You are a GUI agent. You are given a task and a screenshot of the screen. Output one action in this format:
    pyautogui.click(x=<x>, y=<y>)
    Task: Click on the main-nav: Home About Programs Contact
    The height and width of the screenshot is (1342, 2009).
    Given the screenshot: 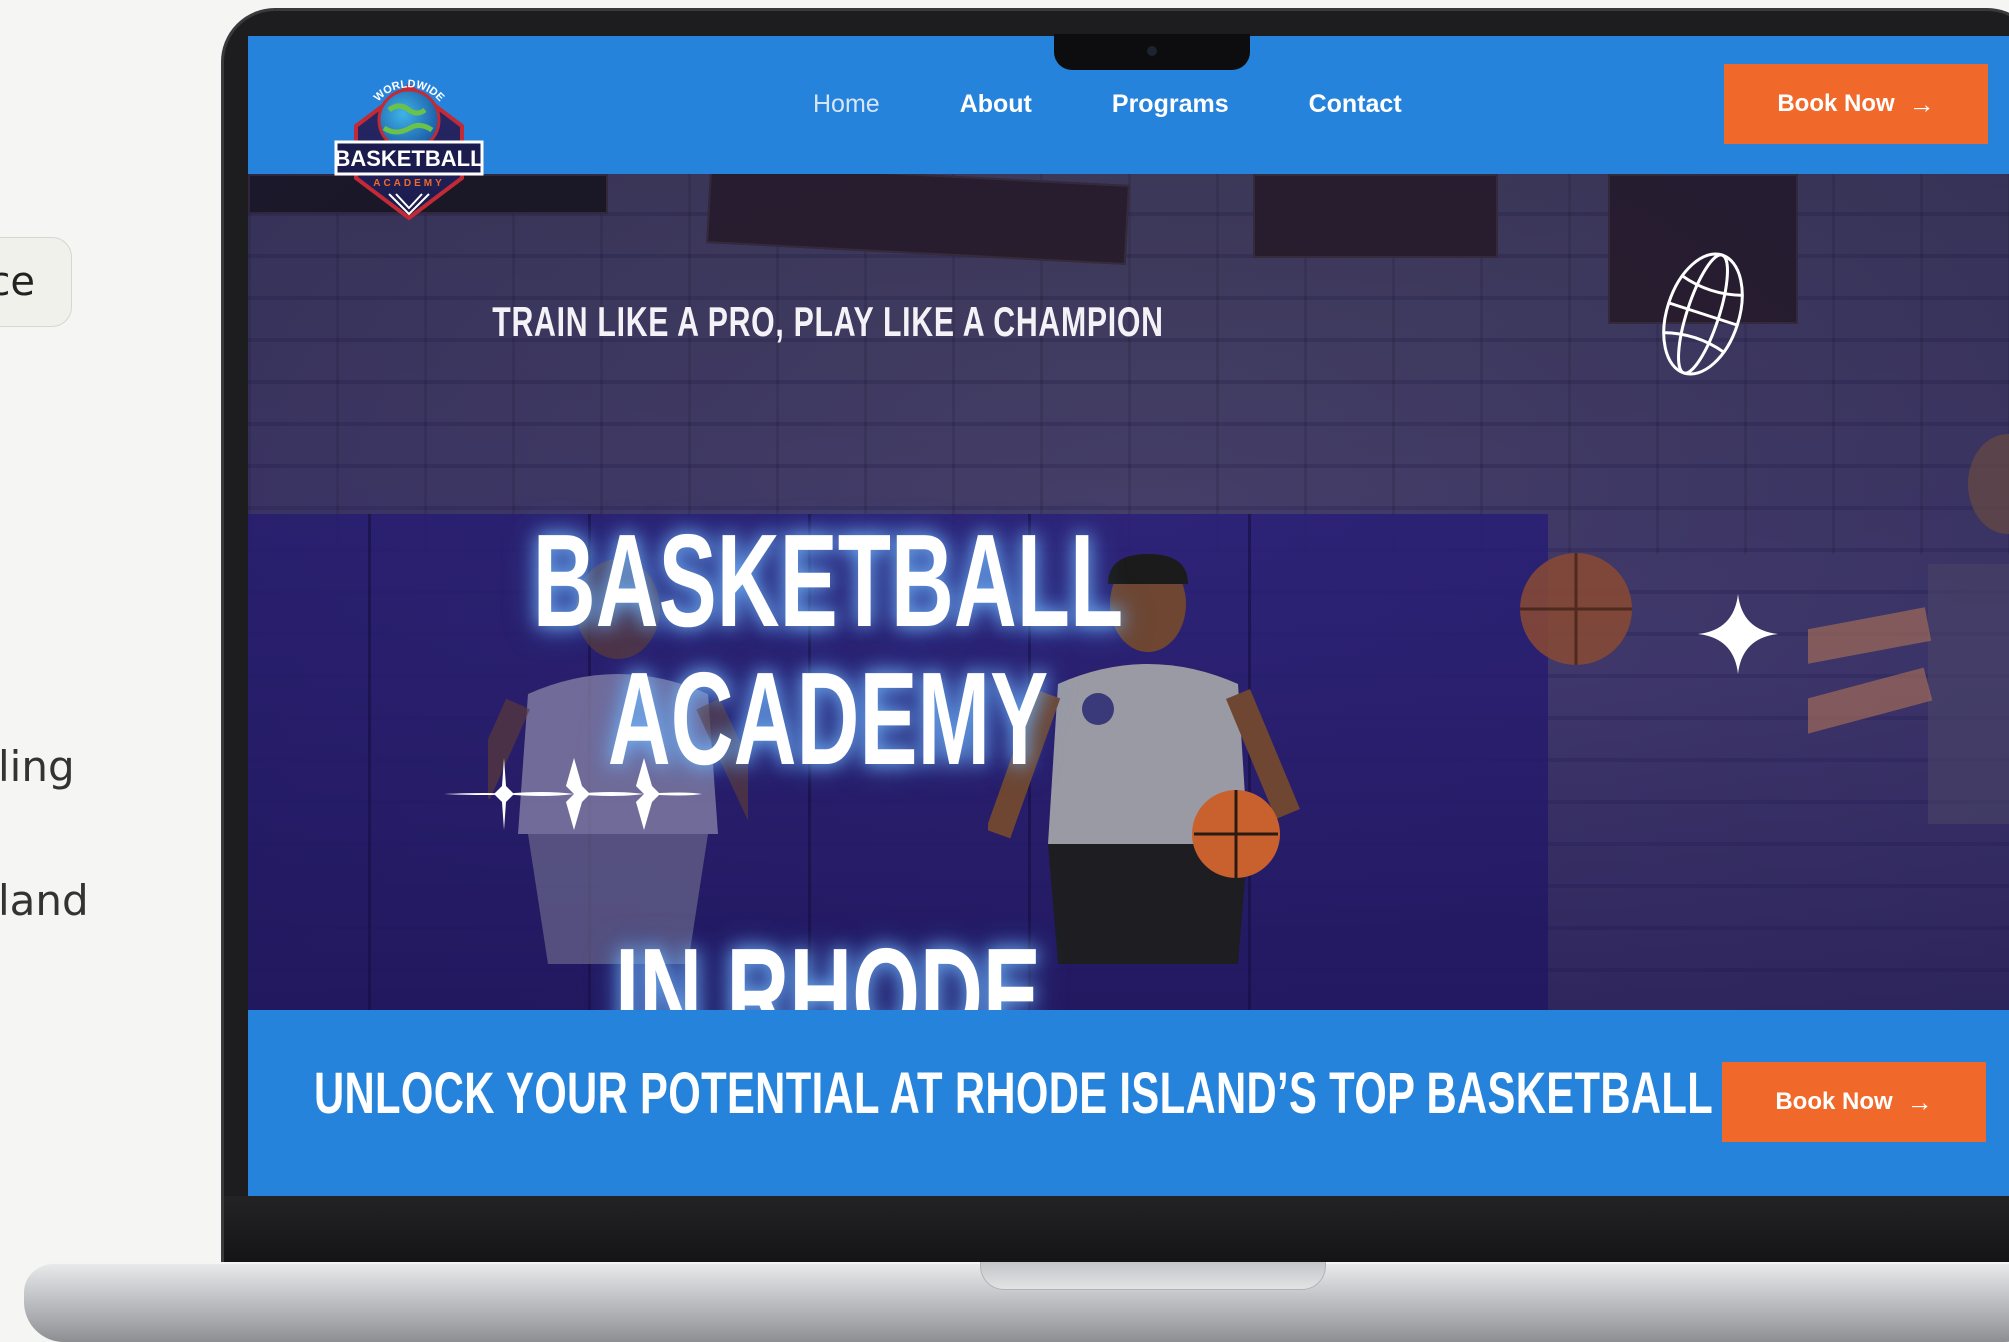 What is the action you would take?
    pyautogui.click(x=1147, y=104)
    